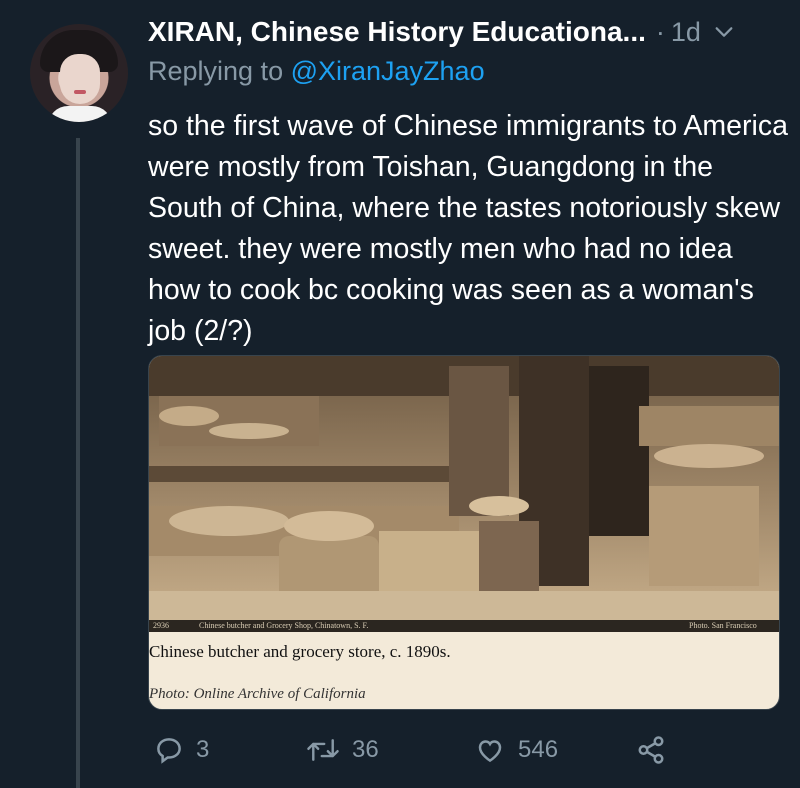 The width and height of the screenshot is (800, 788). I want to click on thread-line, so click(78, 463).